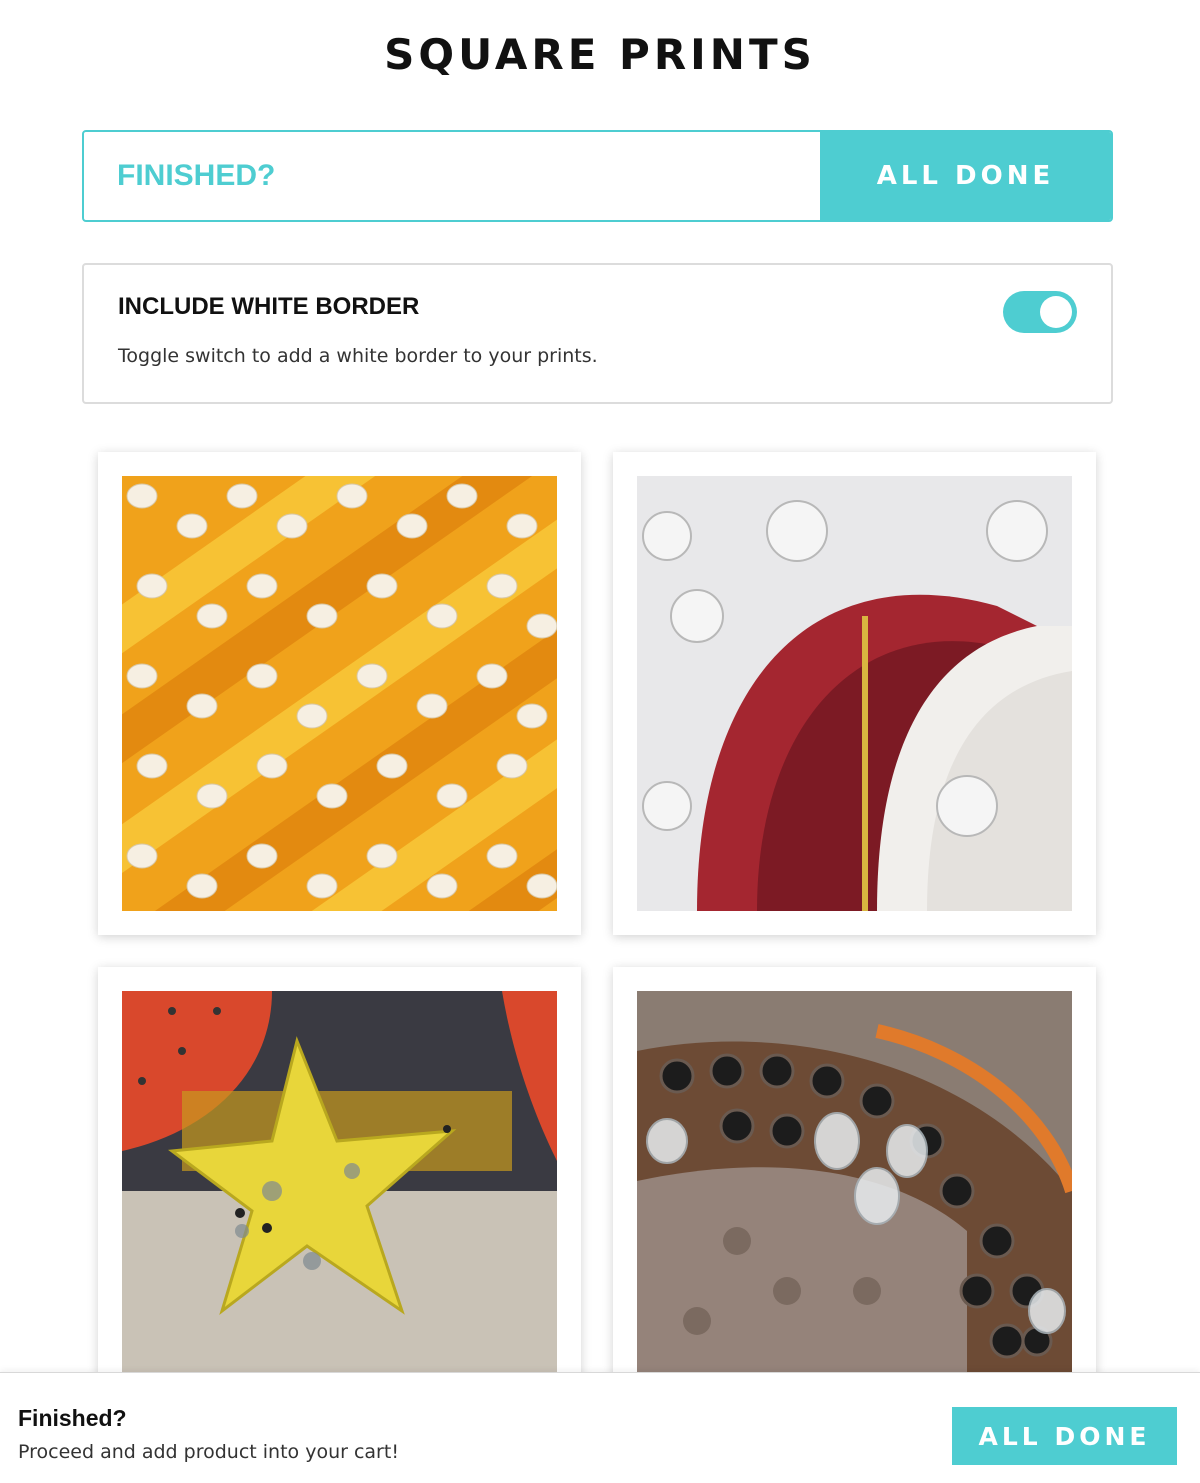 This screenshot has height=1483, width=1200. What do you see at coordinates (72, 1418) in the screenshot?
I see `footer-title: Finished?` at bounding box center [72, 1418].